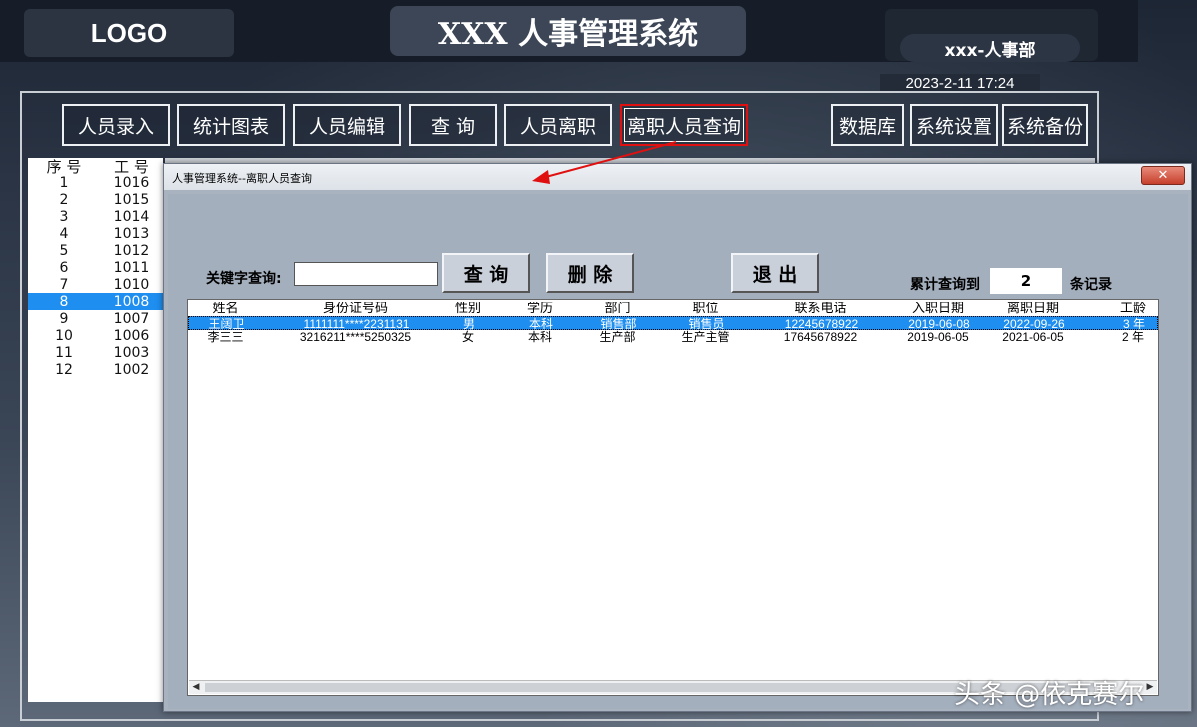 This screenshot has width=1197, height=727. Describe the element at coordinates (131, 166) in the screenshot. I see `col-header-id: 工 号` at that location.